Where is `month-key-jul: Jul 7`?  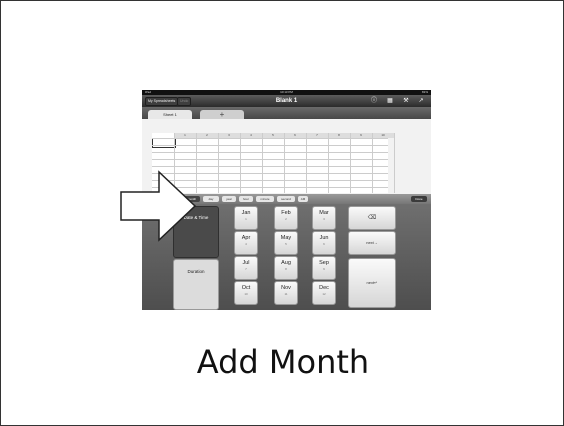
month-key-jul: Jul 7 is located at coordinates (246, 268).